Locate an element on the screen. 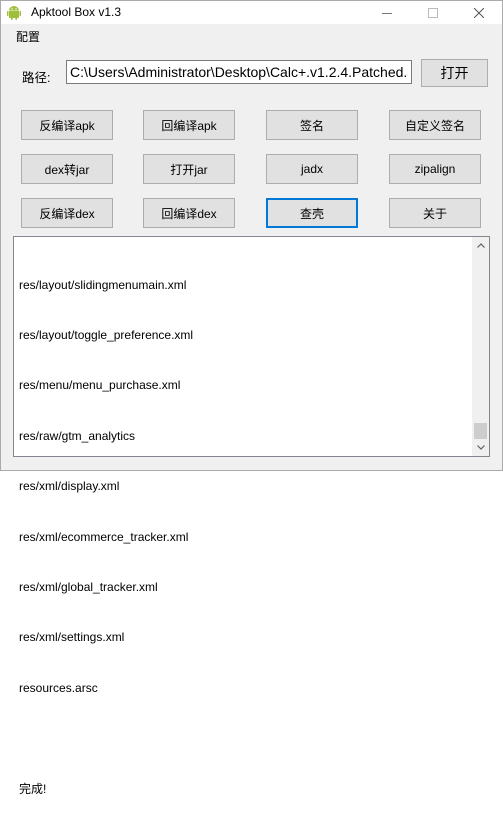 Image resolution: width=503 pixels, height=831 pixels. jadx-button: jadx is located at coordinates (312, 169).